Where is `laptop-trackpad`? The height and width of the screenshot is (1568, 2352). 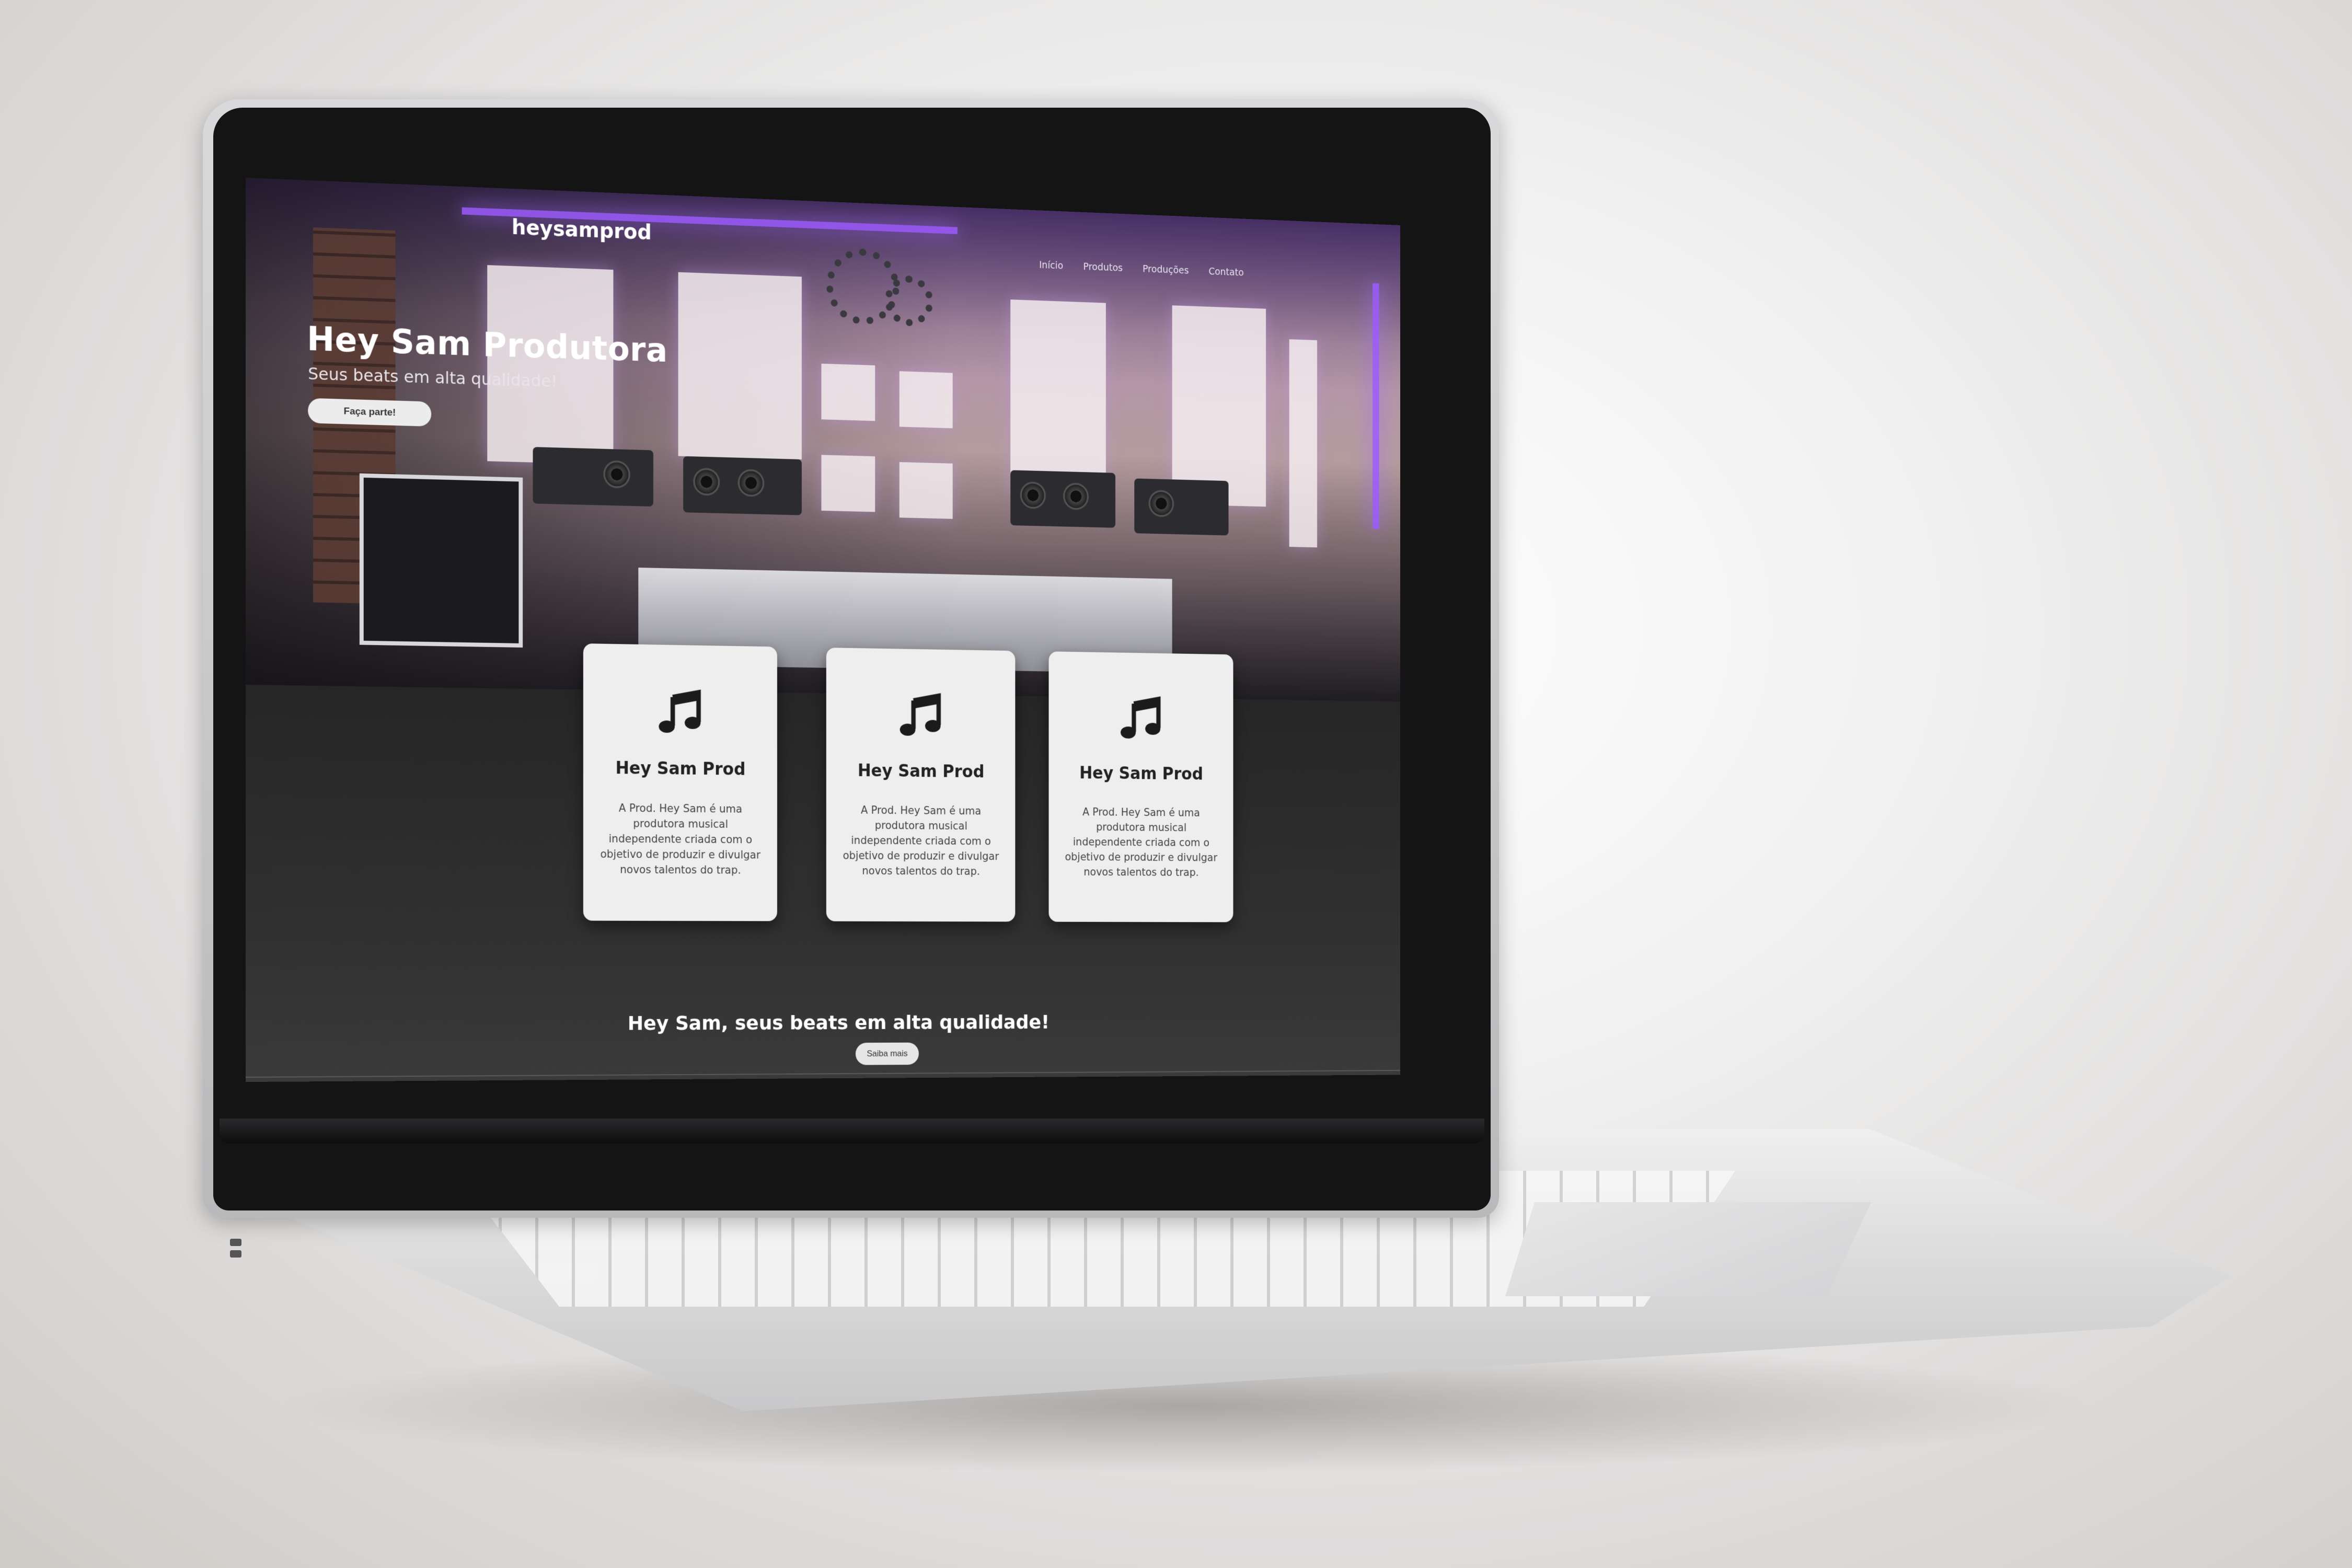 laptop-trackpad is located at coordinates (1688, 1249).